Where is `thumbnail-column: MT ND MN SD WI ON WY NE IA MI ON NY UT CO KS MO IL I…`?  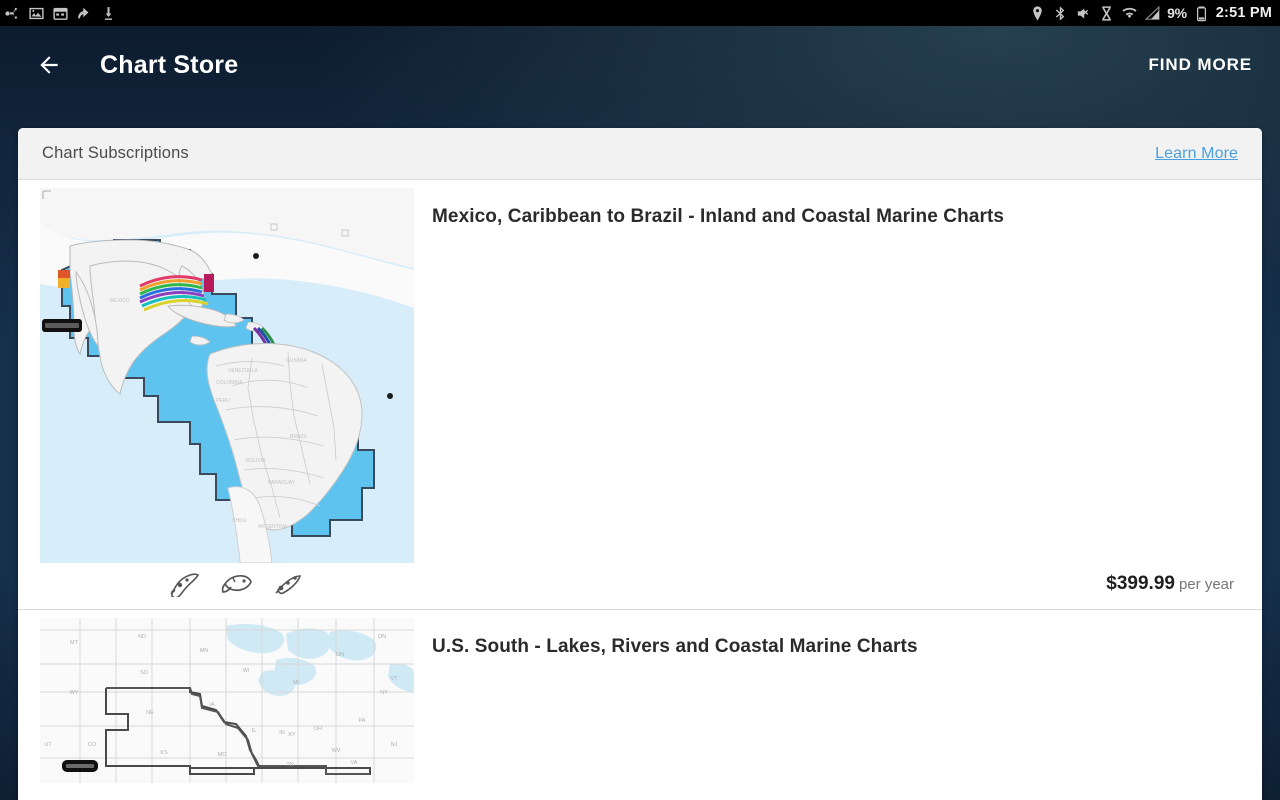
thumbnail-column: MT ND MN SD WI ON WY NE IA MI ON NY UT CO KS MO IL I… is located at coordinates (216, 700).